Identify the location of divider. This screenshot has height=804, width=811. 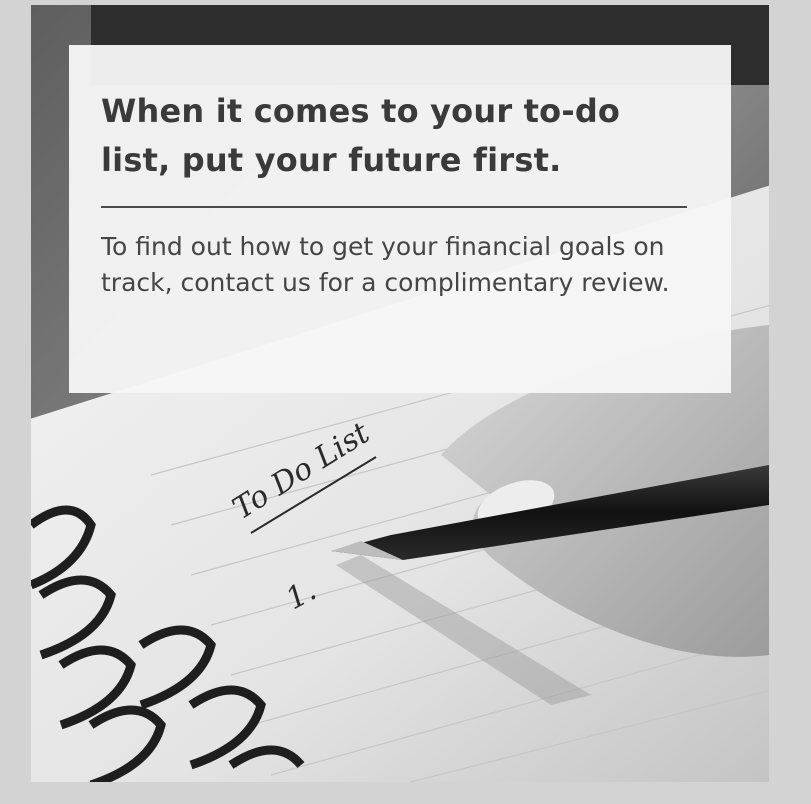
(394, 207).